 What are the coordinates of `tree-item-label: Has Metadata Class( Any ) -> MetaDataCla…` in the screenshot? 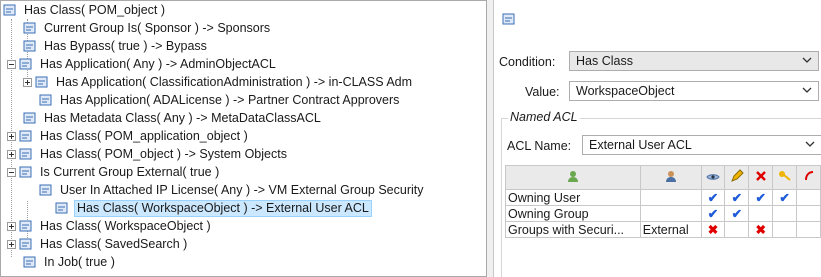 It's located at (182, 118).